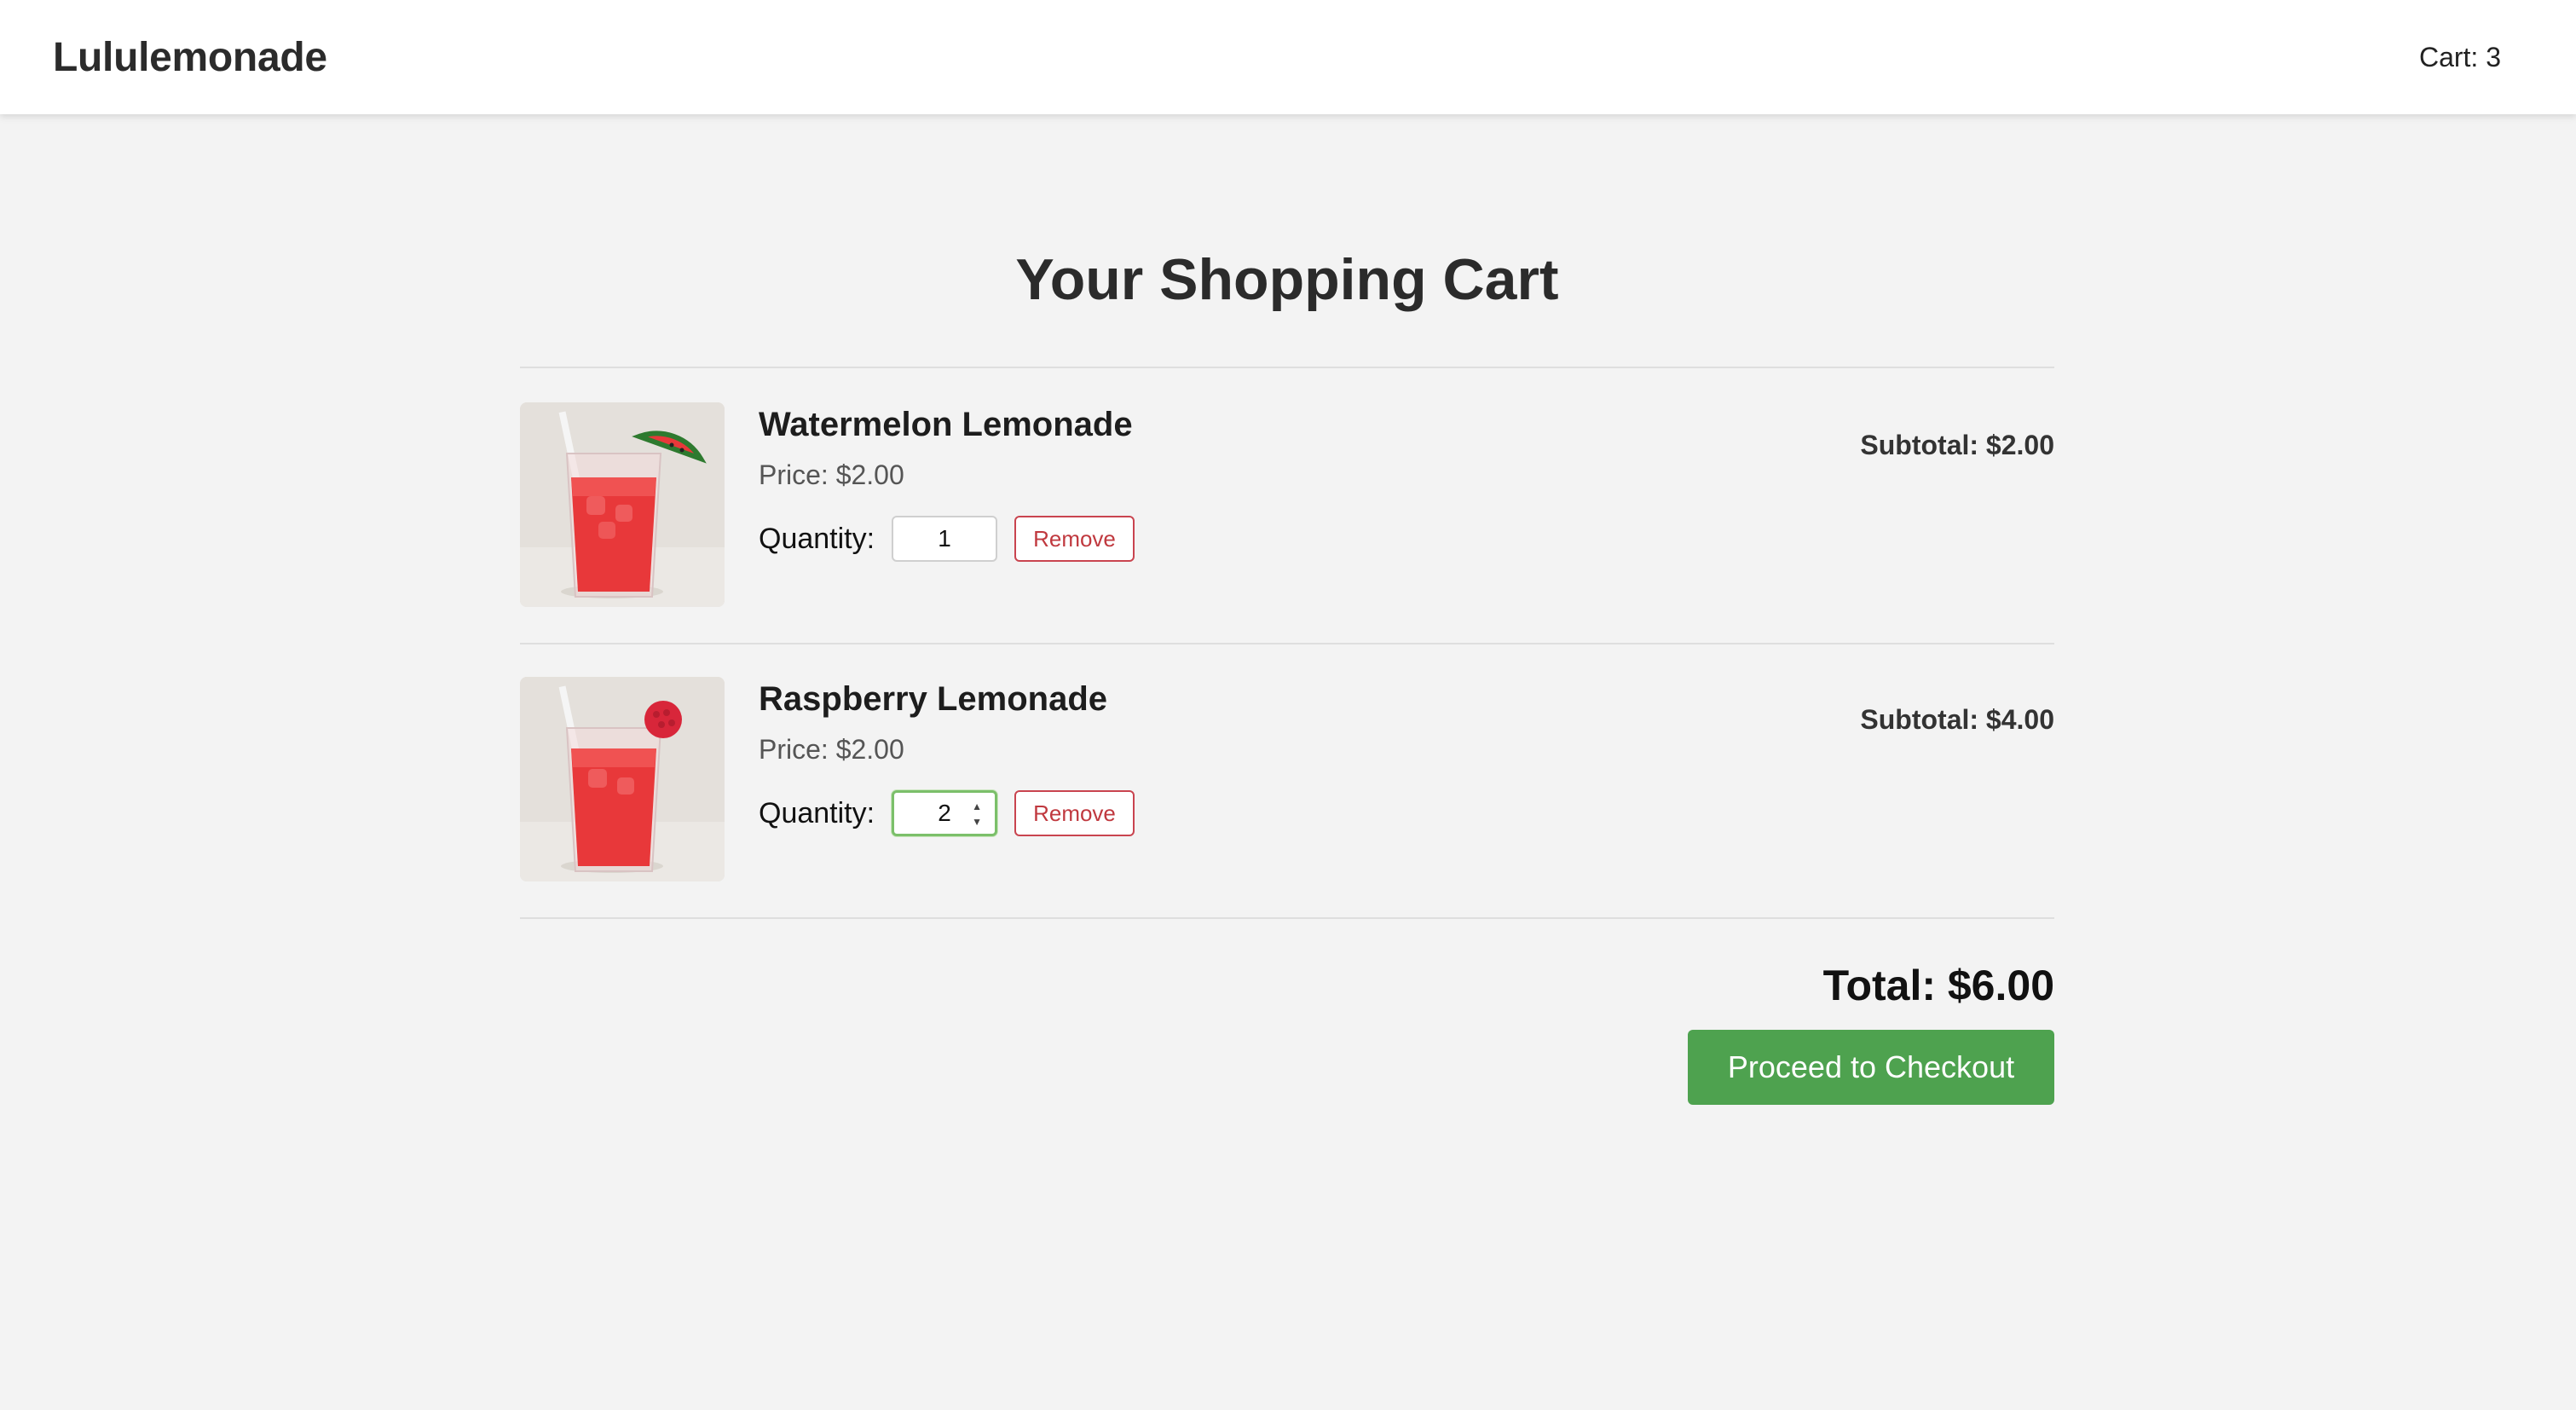 The height and width of the screenshot is (1410, 2576). I want to click on cart-total: Total: $6.00, so click(1938, 985).